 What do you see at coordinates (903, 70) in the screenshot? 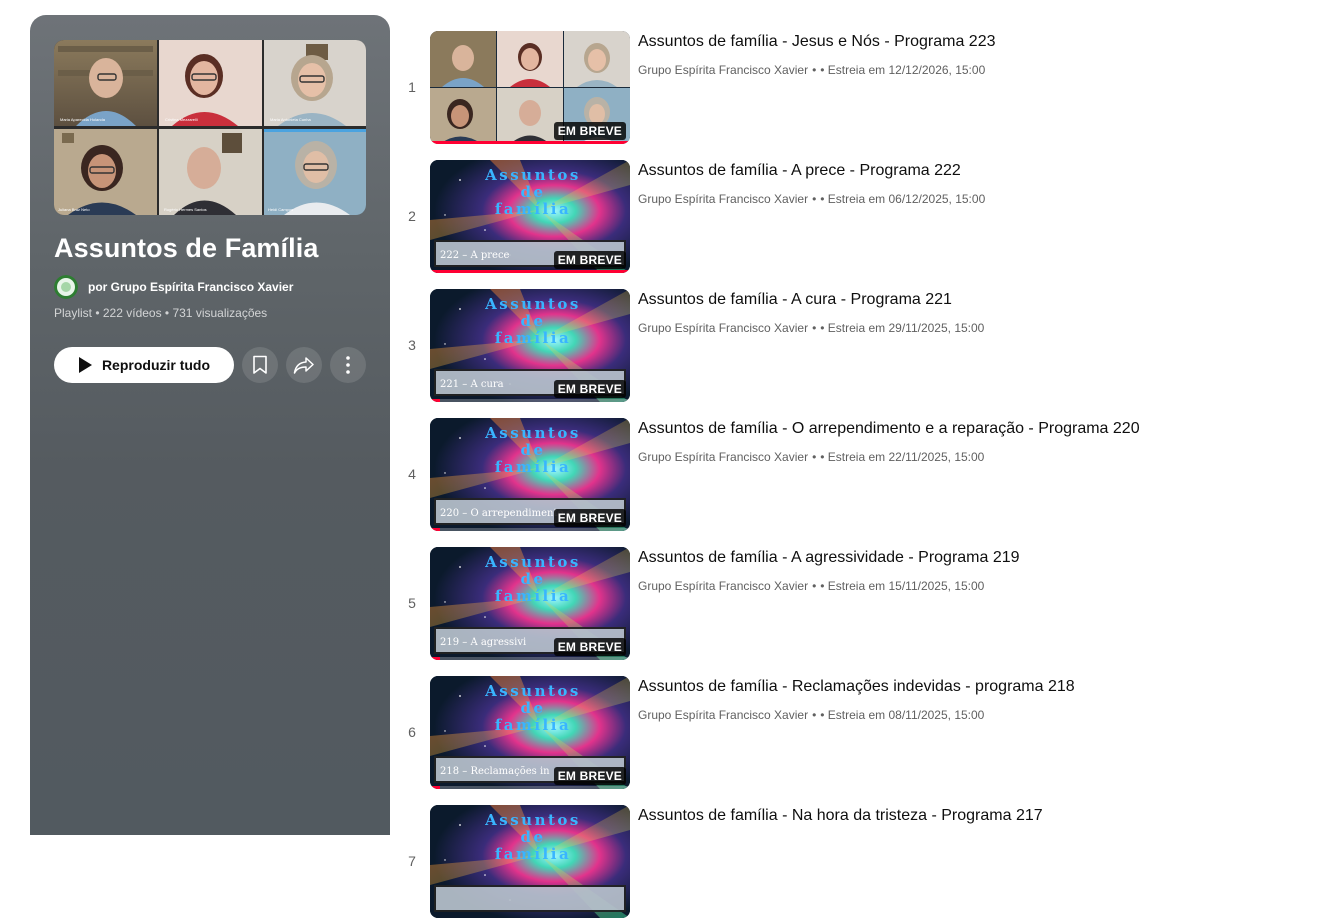
I see `video-premiere-date: • Estreia em 12/12/2026, 15:00` at bounding box center [903, 70].